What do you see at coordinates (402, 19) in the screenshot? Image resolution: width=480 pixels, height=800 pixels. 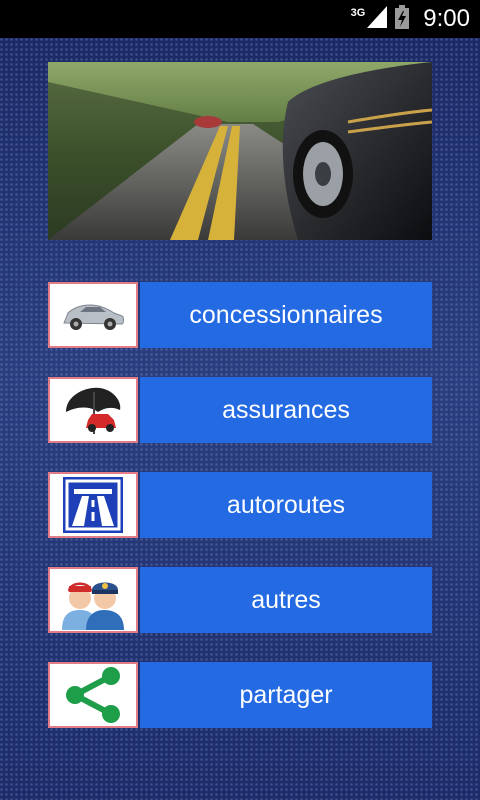 I see `battery-icon` at bounding box center [402, 19].